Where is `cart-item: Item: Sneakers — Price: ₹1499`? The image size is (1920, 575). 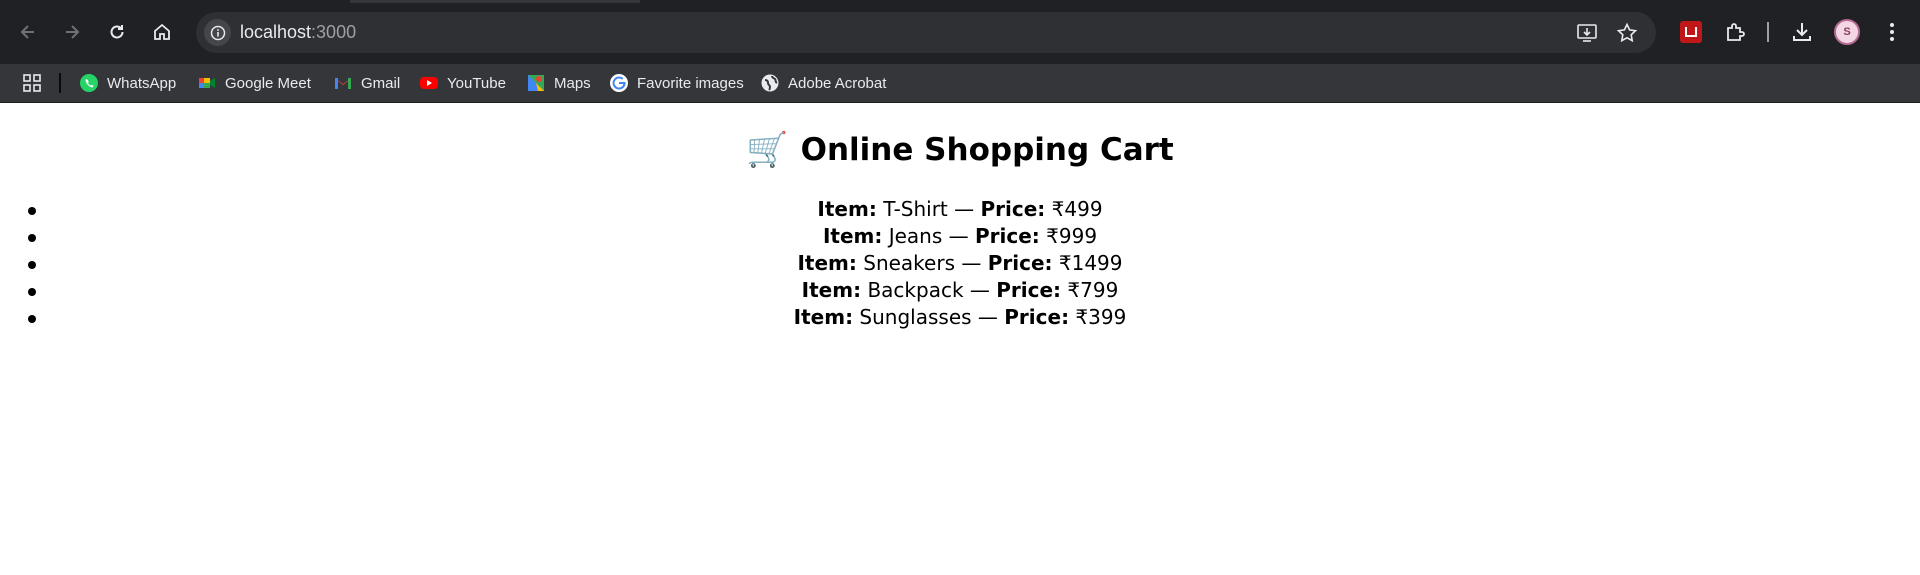
cart-item: Item: Sneakers — Price: ₹1499 is located at coordinates (960, 263).